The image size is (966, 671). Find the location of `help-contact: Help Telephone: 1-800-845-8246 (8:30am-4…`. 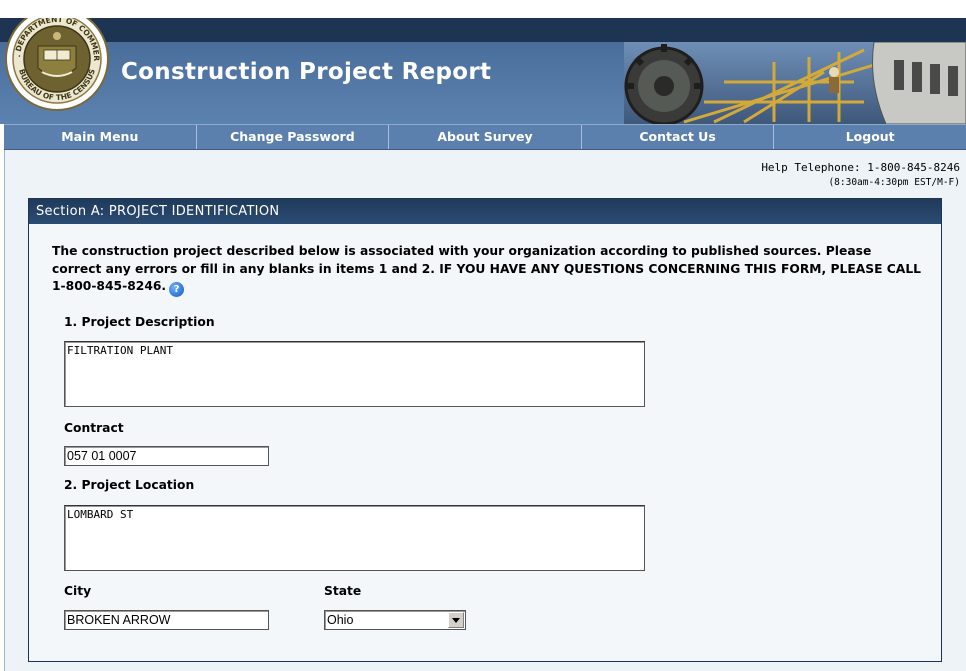

help-contact: Help Telephone: 1-800-845-8246 (8:30am-4… is located at coordinates (860, 175).